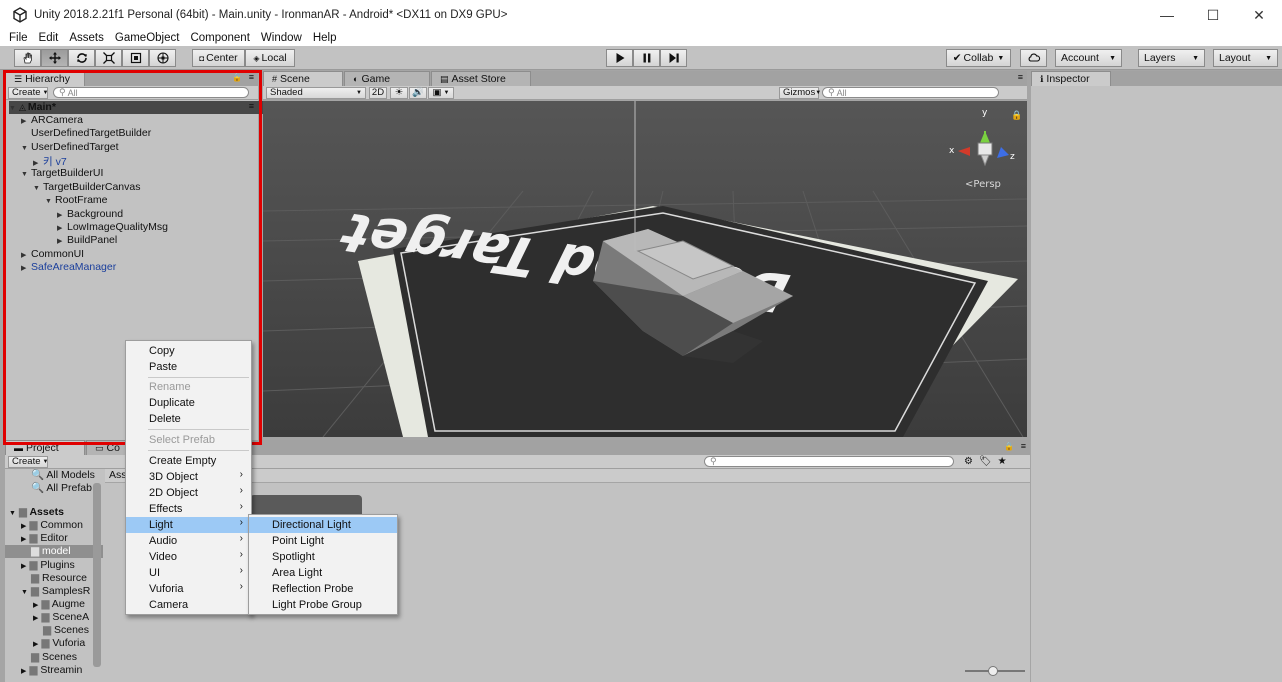 The image size is (1282, 682). I want to click on folder-scene-assets: ▶ ▆ SceneA, so click(61, 617).